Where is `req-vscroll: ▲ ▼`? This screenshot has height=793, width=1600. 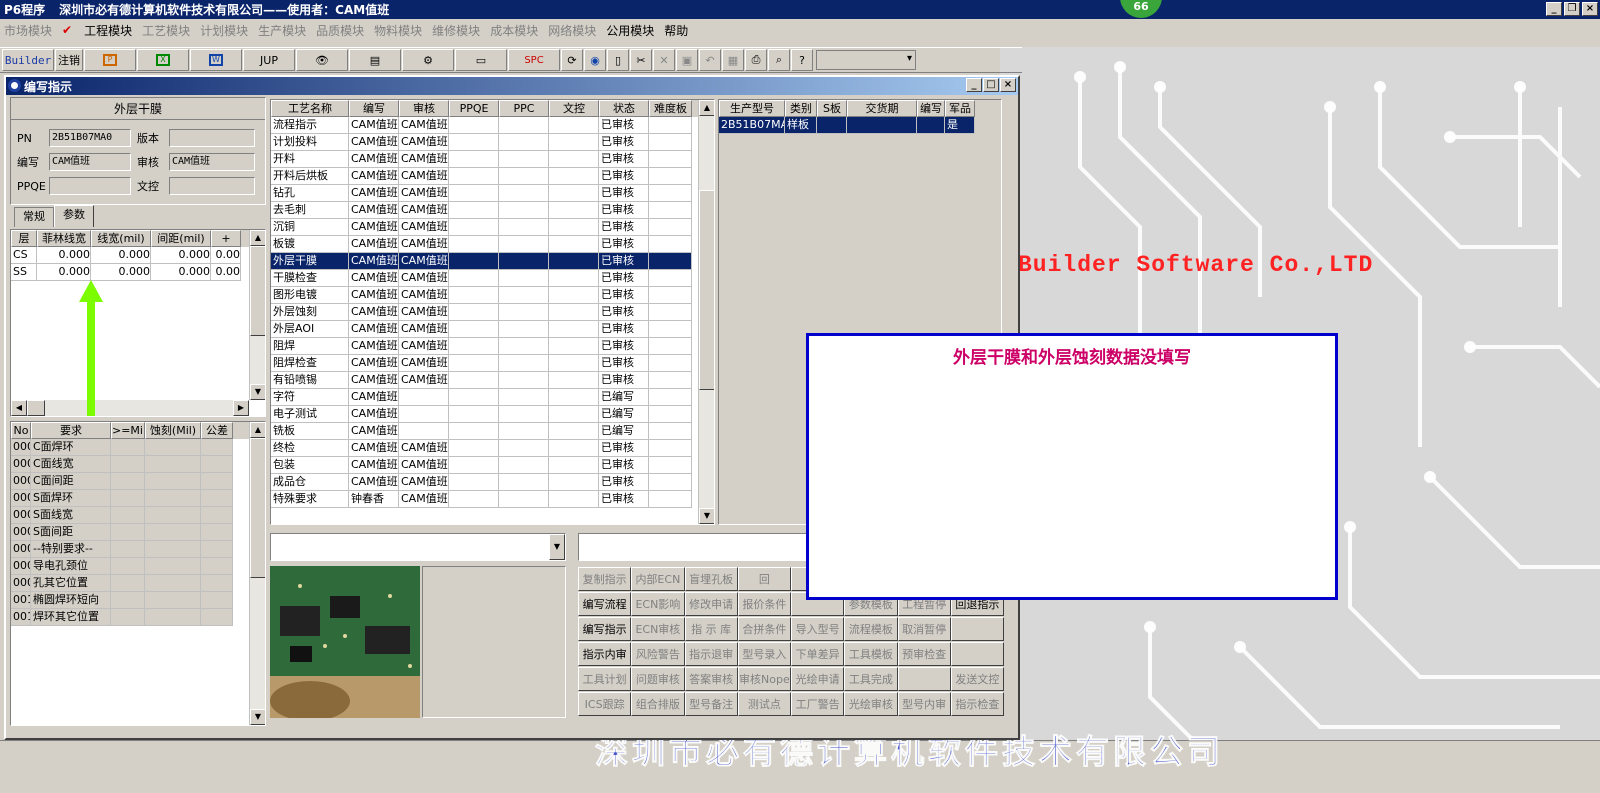
req-vscroll: ▲ ▼ is located at coordinates (257, 573).